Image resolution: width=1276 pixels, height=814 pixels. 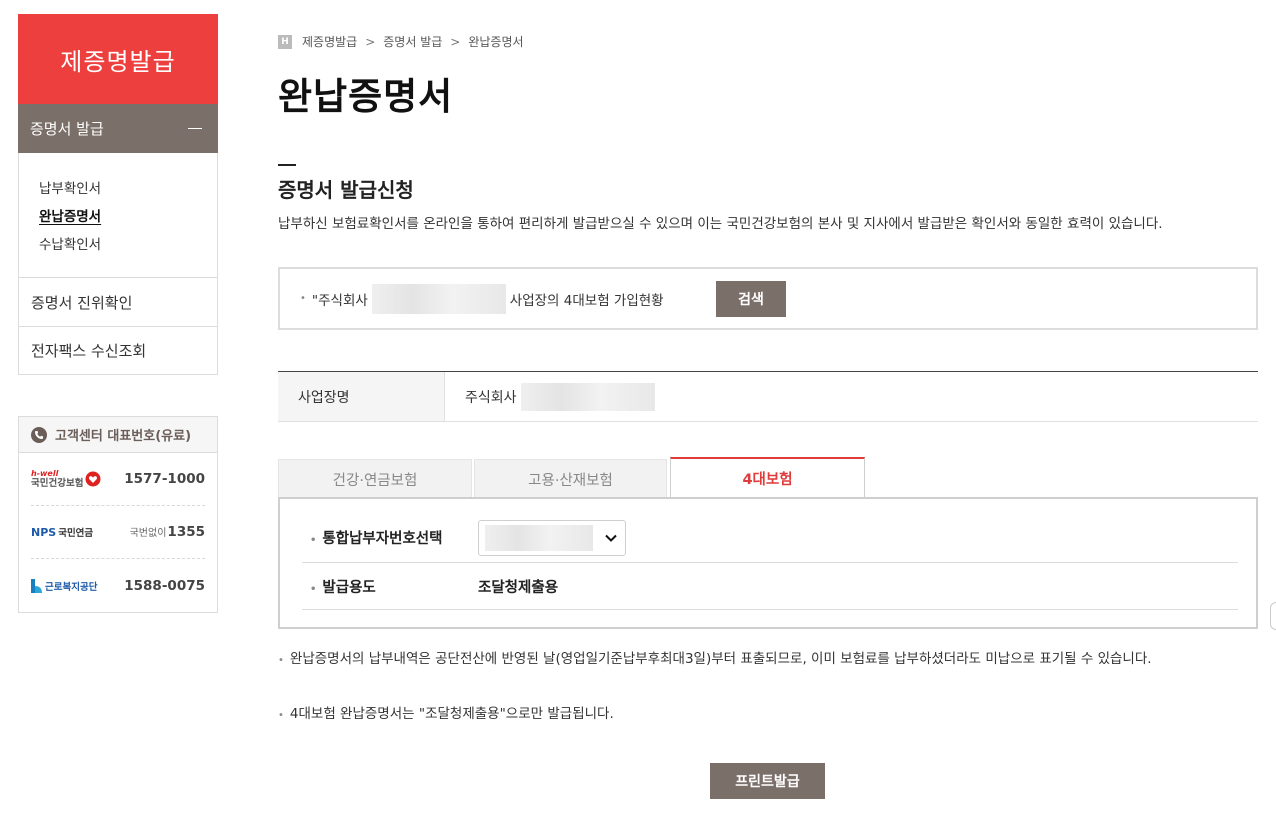 I want to click on chevron-down-icon, so click(x=611, y=538).